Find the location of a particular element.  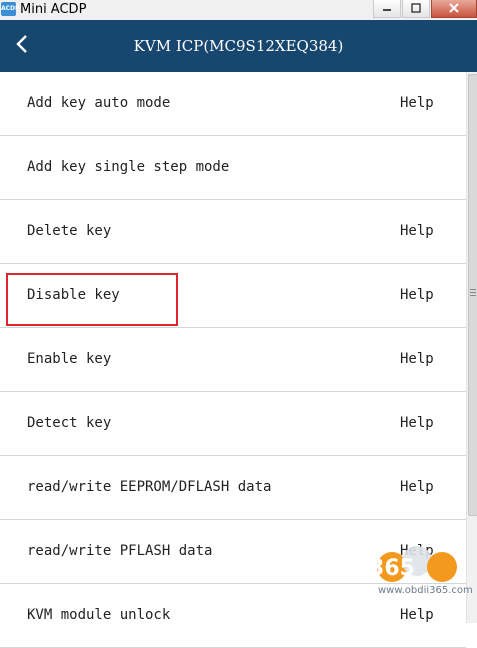

logo-digit-1: 365 is located at coordinates (393, 568).